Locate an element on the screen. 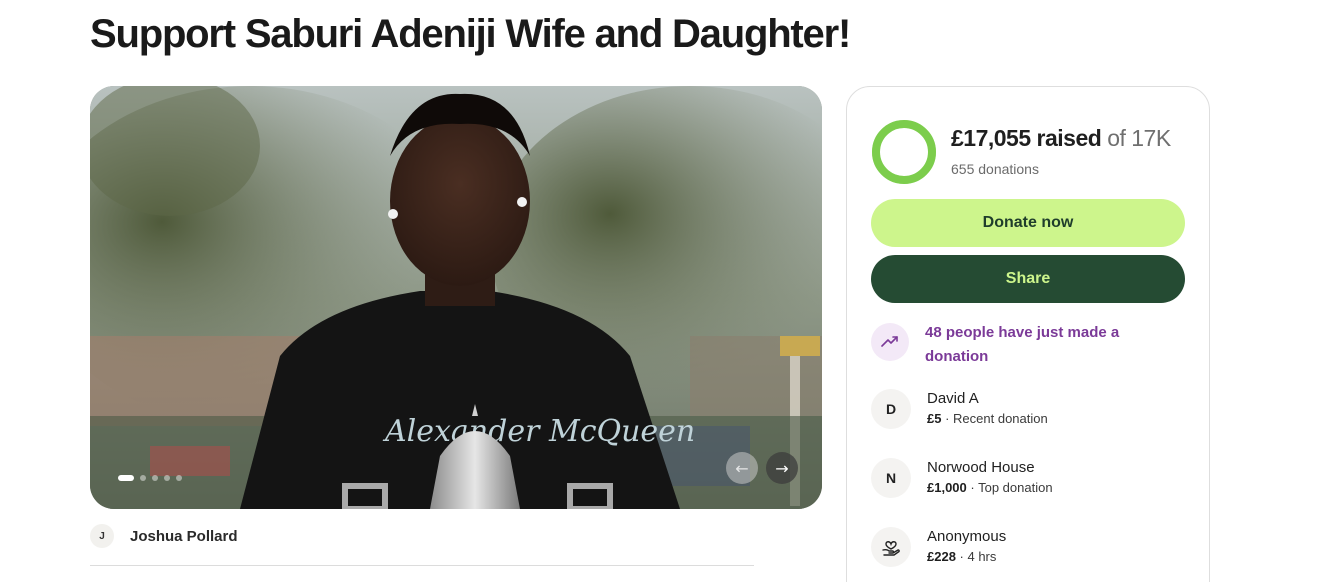 The image size is (1318, 582). arrow-right-icon: → is located at coordinates (782, 468).